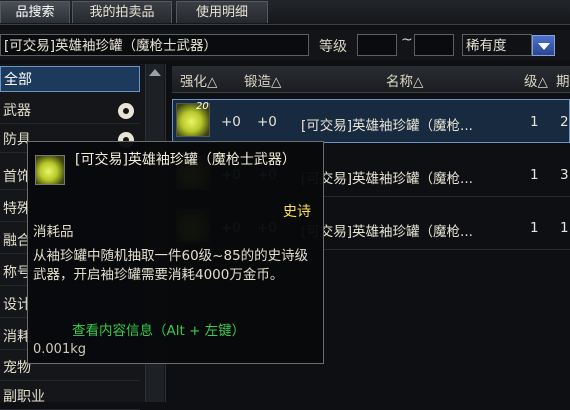  What do you see at coordinates (70, 397) in the screenshot?
I see `category-sub-job: 副职业` at bounding box center [70, 397].